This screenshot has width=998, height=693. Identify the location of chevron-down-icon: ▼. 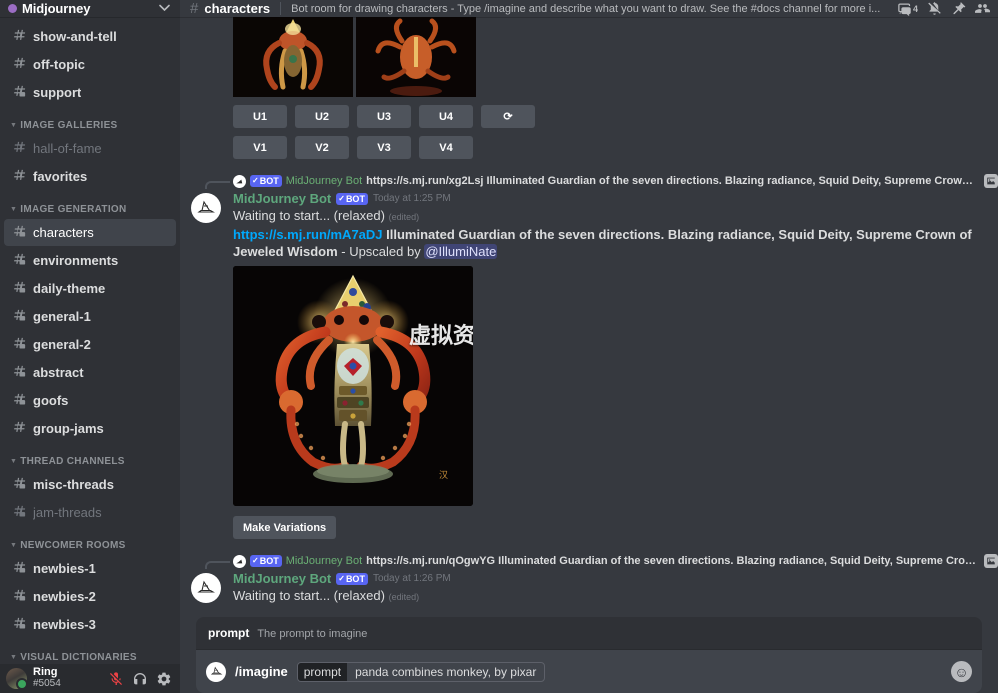
(14, 657).